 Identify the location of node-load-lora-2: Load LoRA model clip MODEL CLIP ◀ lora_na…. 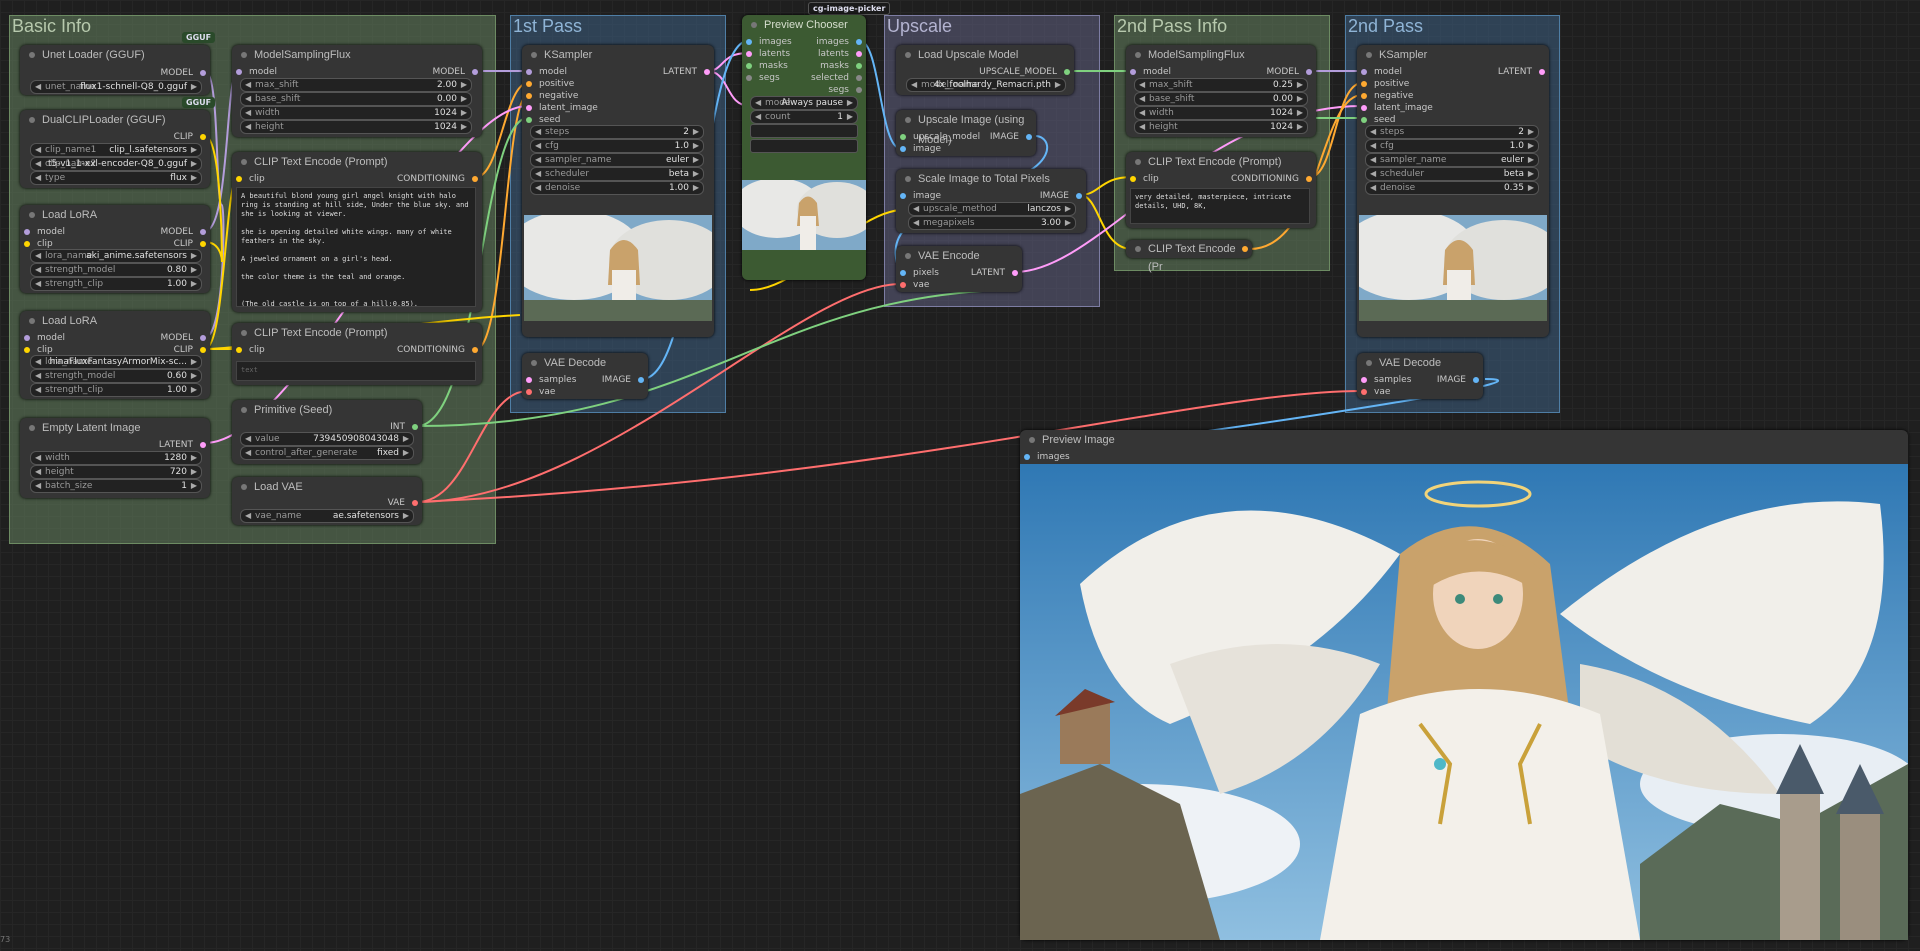
(115, 355).